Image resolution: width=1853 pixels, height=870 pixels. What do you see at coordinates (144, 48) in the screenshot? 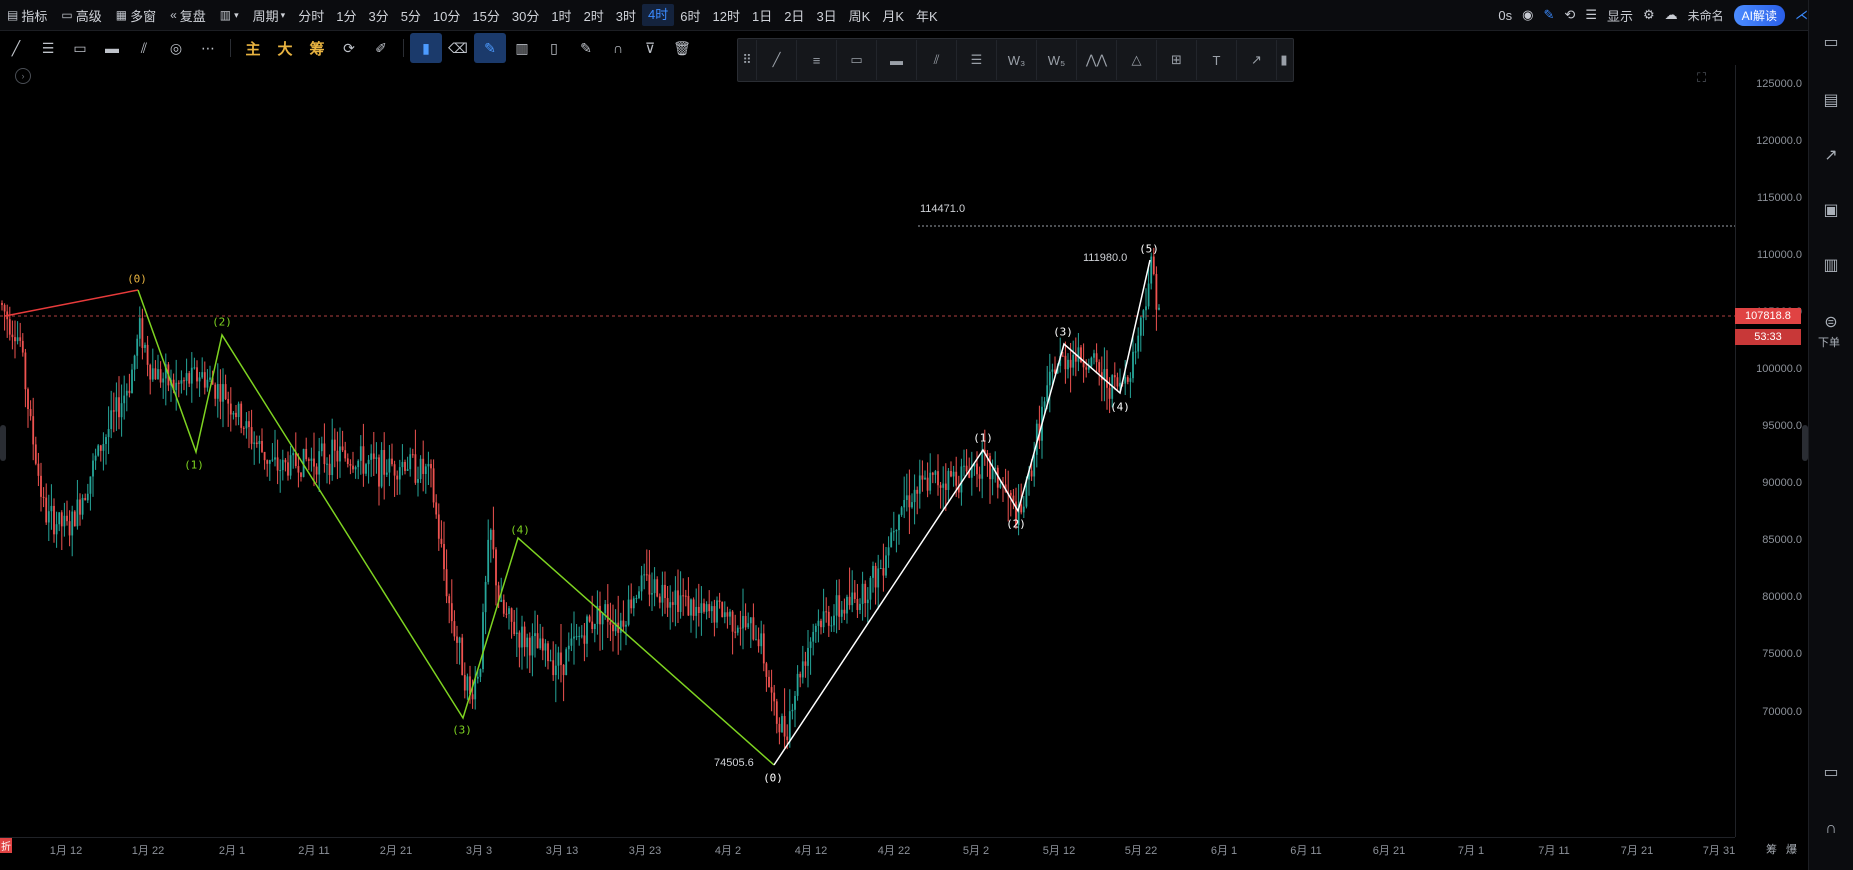
I see `parallel-icon: ⫽` at bounding box center [144, 48].